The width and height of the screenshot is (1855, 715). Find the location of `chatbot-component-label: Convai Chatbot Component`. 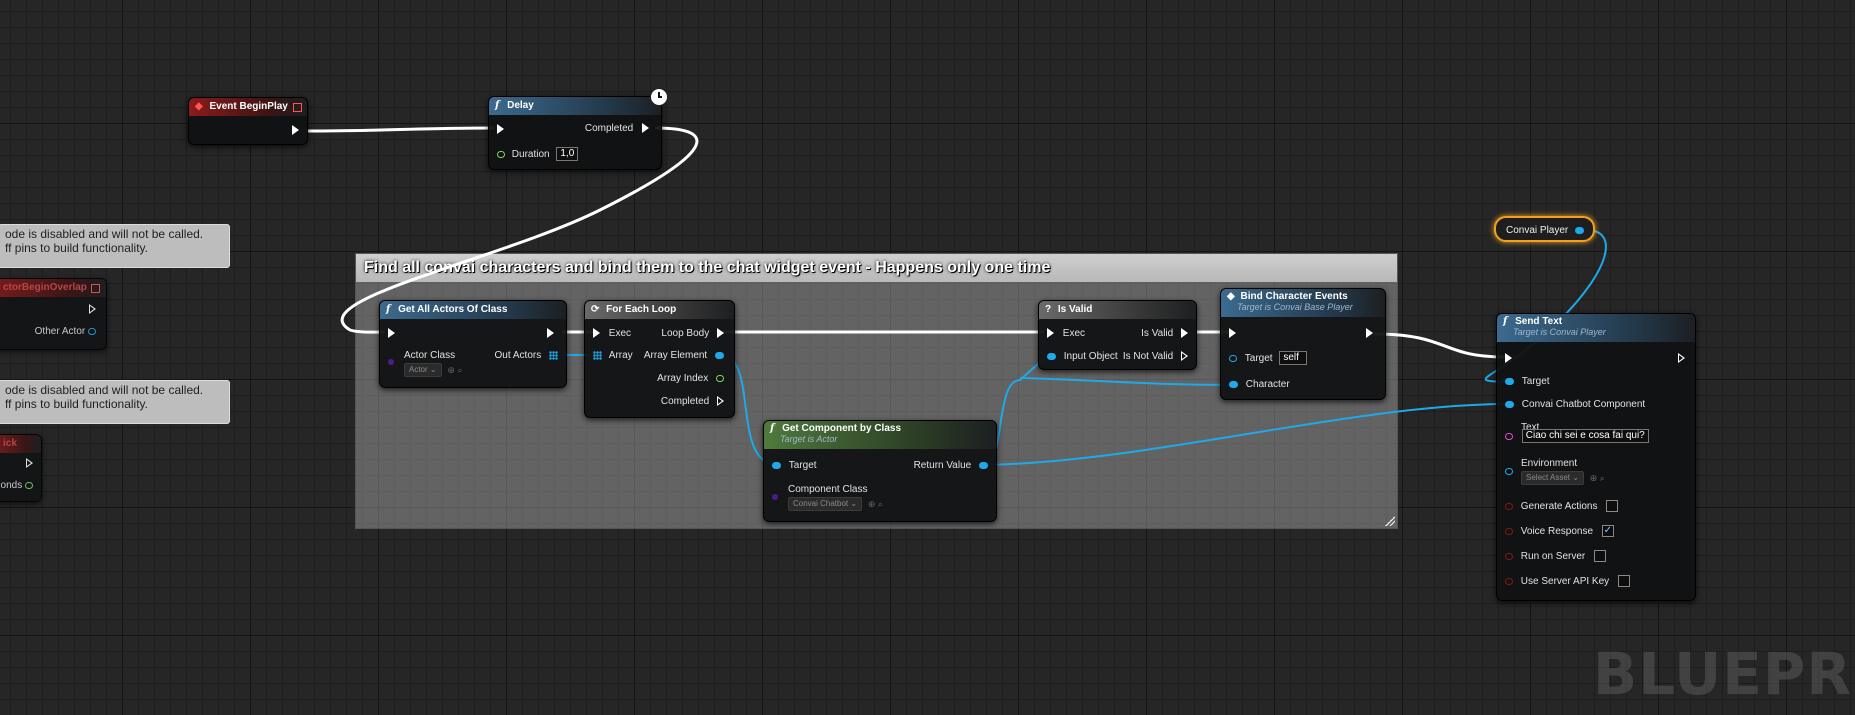

chatbot-component-label: Convai Chatbot Component is located at coordinates (1583, 404).